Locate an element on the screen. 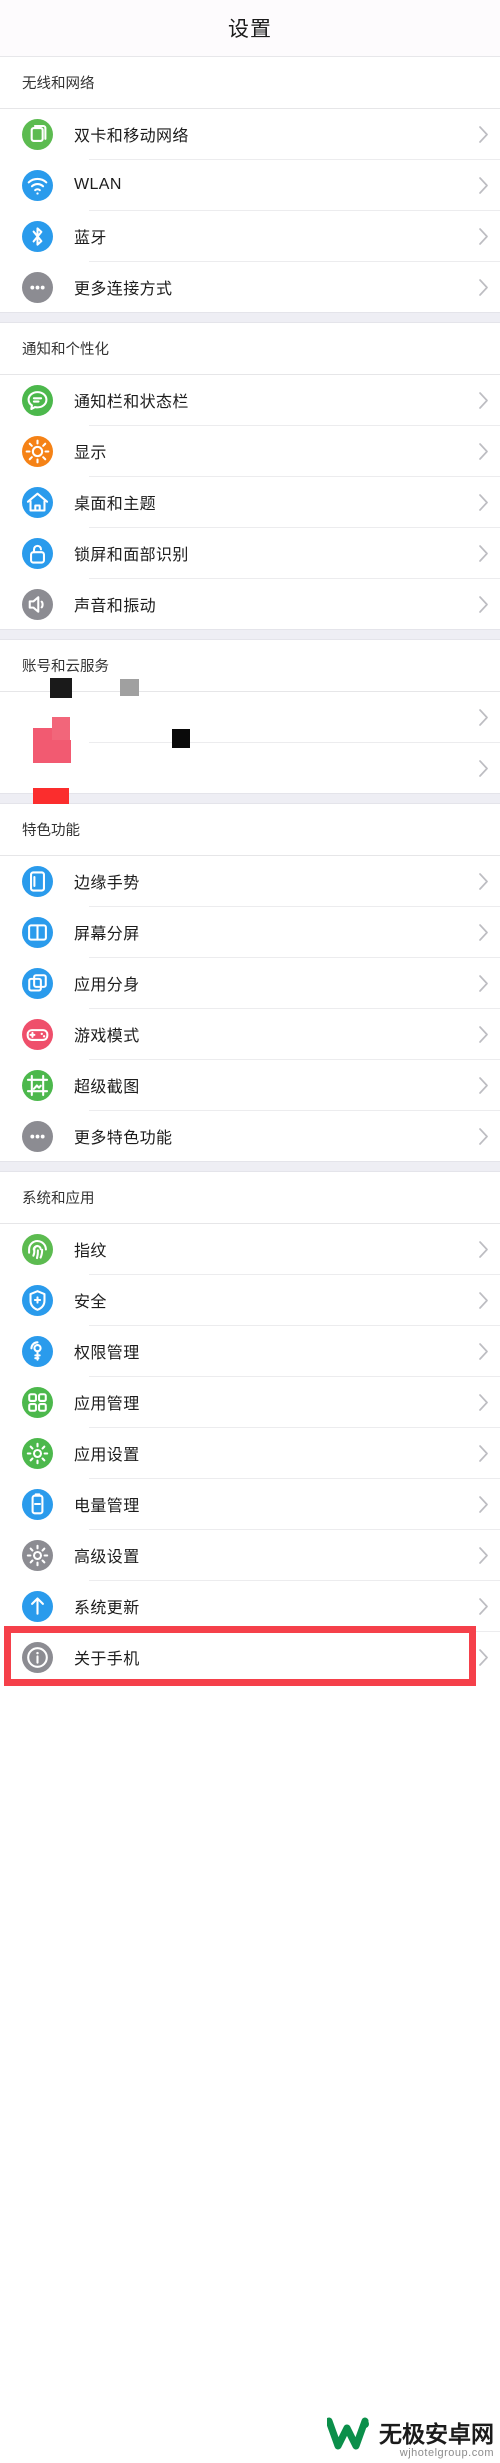  row-label: 桌面和主题 is located at coordinates (115, 504).